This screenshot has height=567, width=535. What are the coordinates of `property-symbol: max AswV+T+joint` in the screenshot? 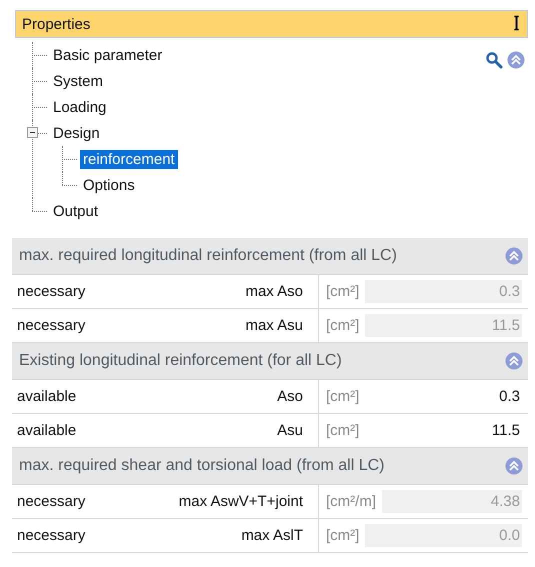 It's located at (240, 501).